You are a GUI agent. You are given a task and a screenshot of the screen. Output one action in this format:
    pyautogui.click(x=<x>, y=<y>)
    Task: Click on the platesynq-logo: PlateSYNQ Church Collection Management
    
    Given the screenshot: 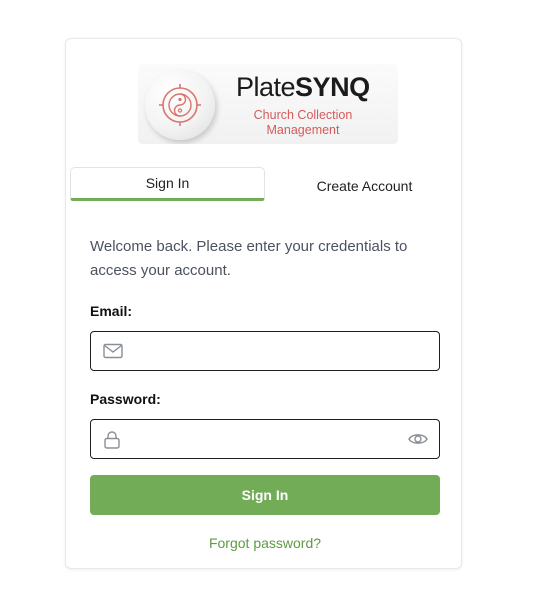 What is the action you would take?
    pyautogui.click(x=268, y=104)
    